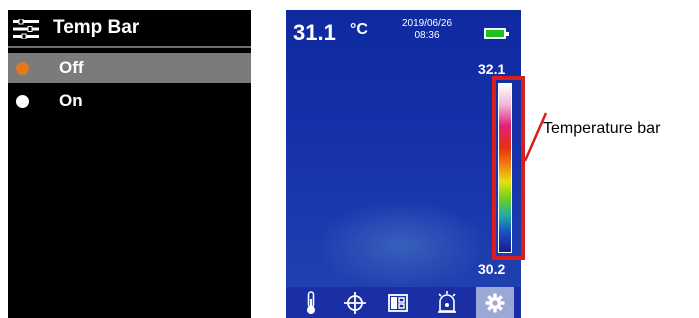 Image resolution: width=699 pixels, height=318 pixels. Describe the element at coordinates (129, 68) in the screenshot. I see `option-off: Off` at that location.